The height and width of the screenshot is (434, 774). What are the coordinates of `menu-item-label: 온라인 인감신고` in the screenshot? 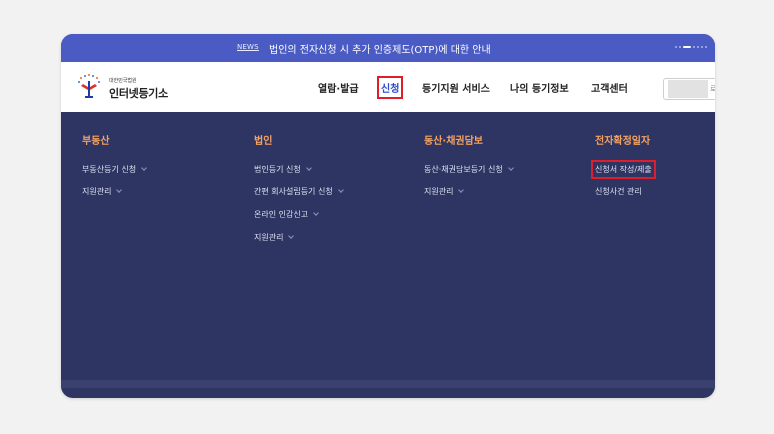 It's located at (281, 214).